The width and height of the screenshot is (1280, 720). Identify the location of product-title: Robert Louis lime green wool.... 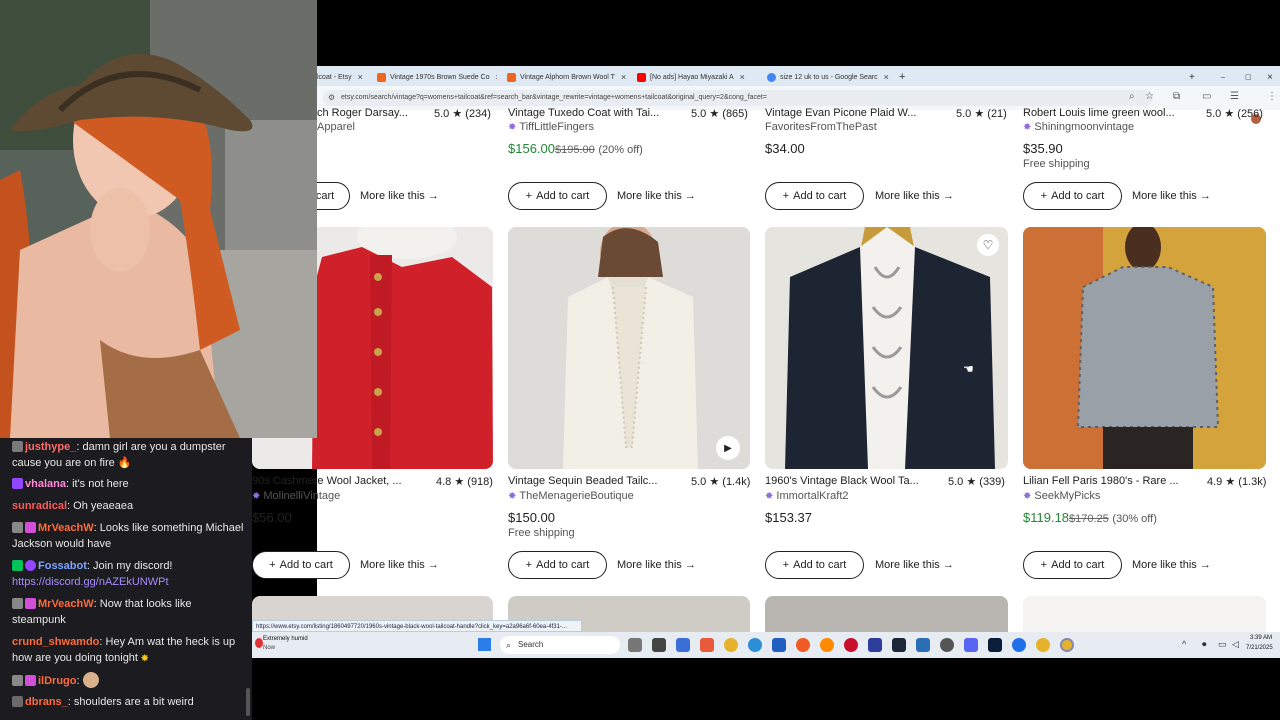
(1099, 113).